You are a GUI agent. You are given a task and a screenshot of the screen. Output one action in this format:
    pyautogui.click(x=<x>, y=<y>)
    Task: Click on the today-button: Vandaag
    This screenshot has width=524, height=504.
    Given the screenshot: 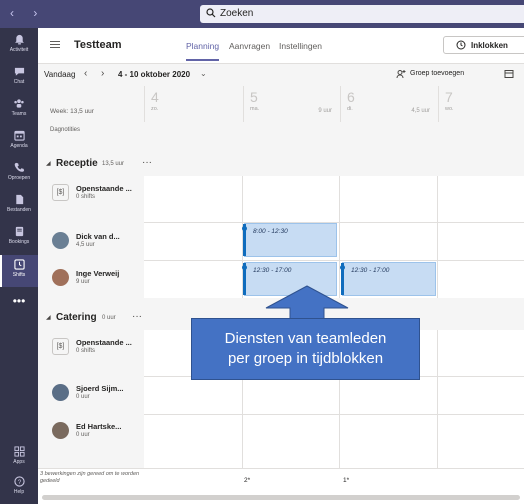 What is the action you would take?
    pyautogui.click(x=59, y=74)
    